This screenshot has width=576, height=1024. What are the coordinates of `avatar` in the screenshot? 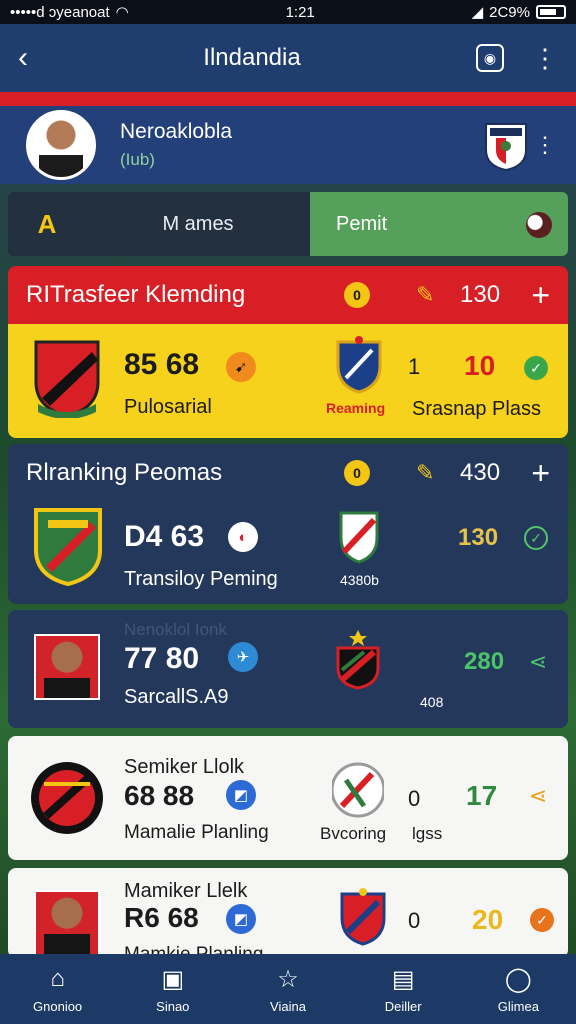 It's located at (61, 145).